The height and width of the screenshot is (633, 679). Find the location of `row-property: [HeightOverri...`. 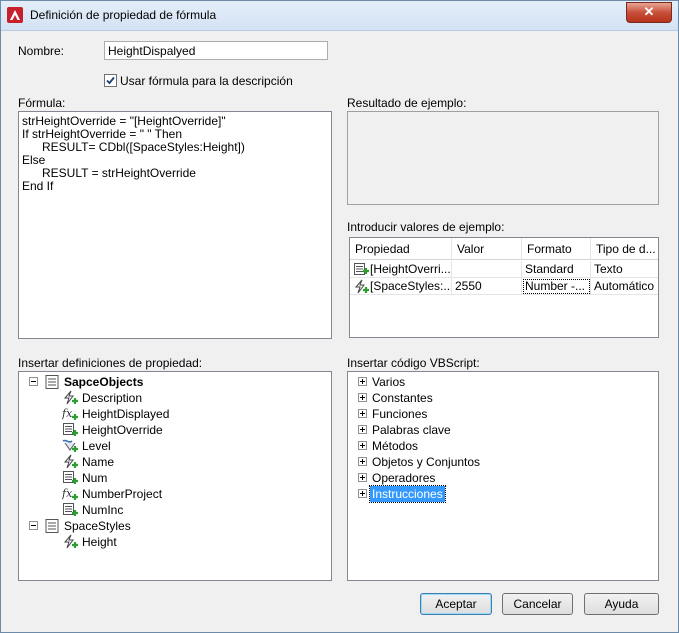

row-property: [HeightOverri... is located at coordinates (410, 269).